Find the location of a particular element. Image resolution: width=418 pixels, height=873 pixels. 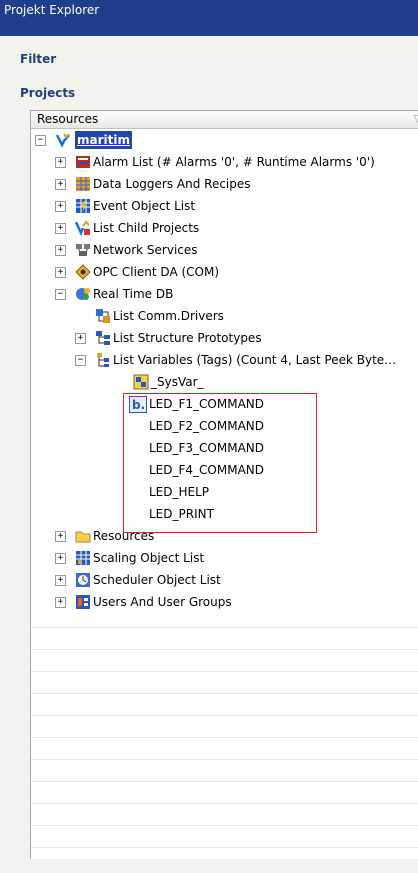

event-list-icon is located at coordinates (83, 206).